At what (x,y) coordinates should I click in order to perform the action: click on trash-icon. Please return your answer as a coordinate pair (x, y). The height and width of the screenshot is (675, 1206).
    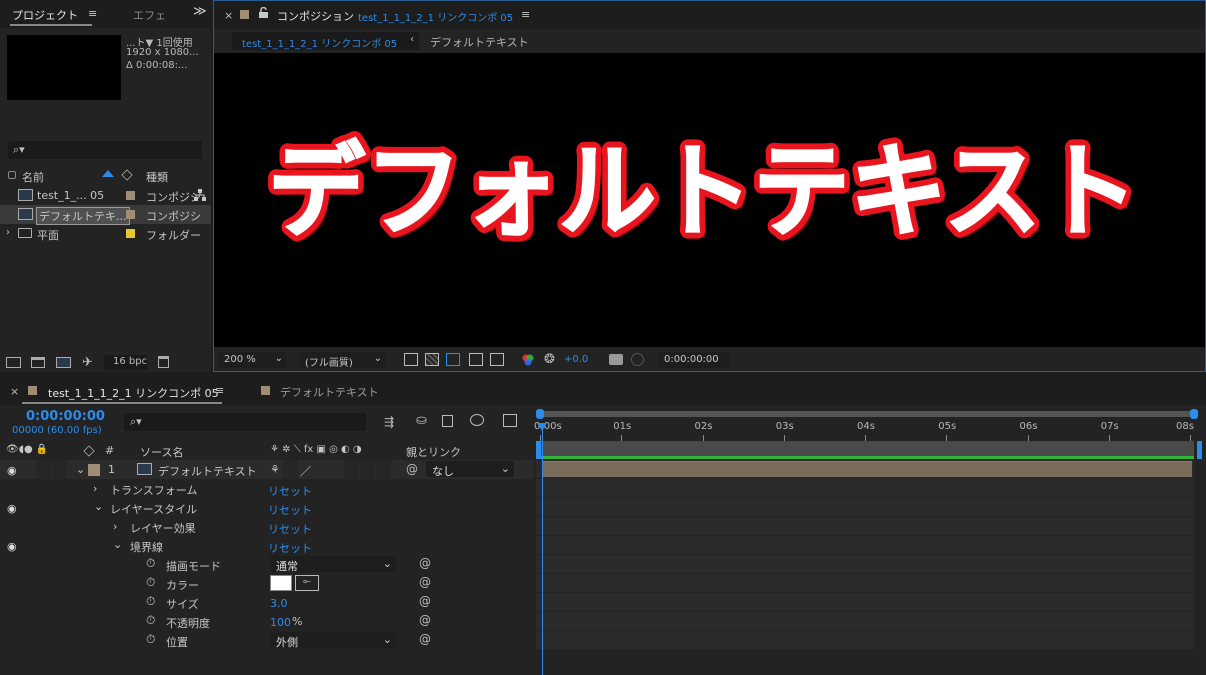
    Looking at the image, I should click on (163, 362).